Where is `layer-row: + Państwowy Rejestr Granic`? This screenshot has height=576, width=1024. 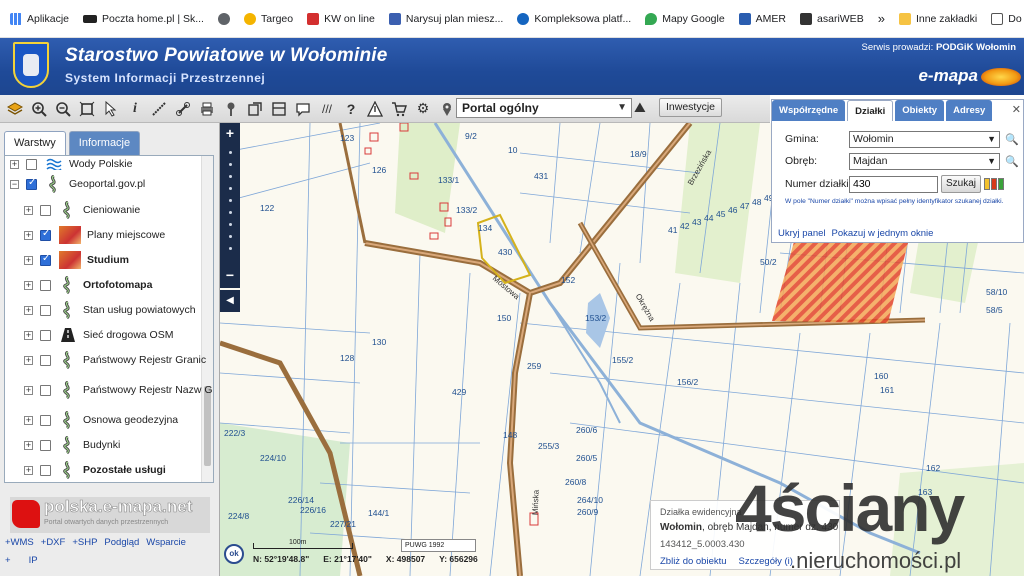
layer-row: + Państwowy Rejestr Granic is located at coordinates (115, 360).